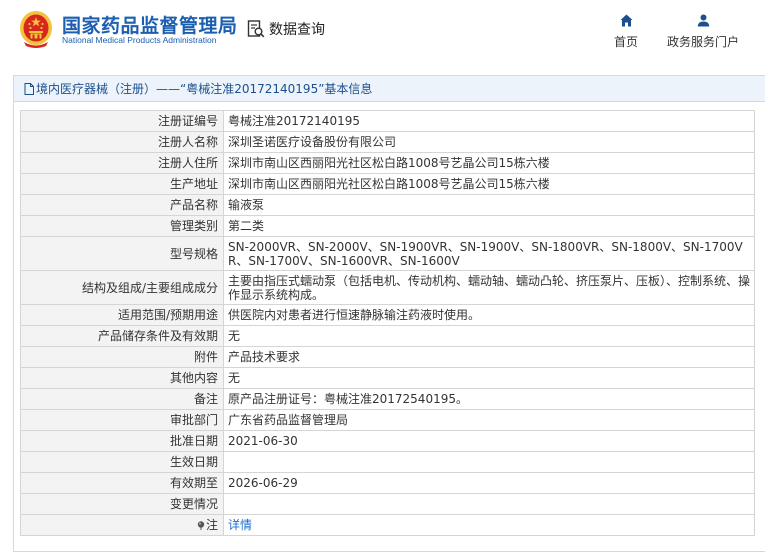  I want to click on row-value: 原产品注册证号：粤械注准20172540195。, so click(489, 399).